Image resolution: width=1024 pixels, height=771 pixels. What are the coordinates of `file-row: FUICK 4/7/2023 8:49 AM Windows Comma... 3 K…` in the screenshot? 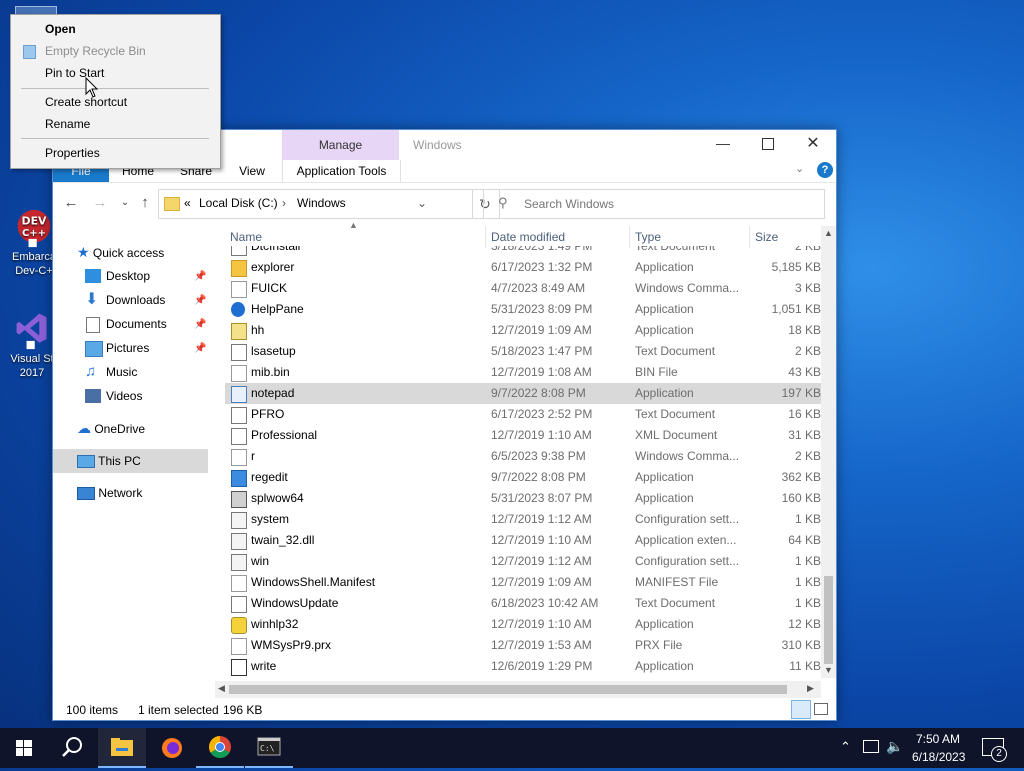 It's located at (523, 288).